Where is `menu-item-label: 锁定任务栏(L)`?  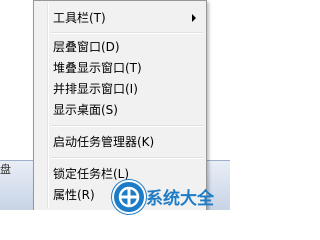 menu-item-label: 锁定任务栏(L) is located at coordinates (91, 174).